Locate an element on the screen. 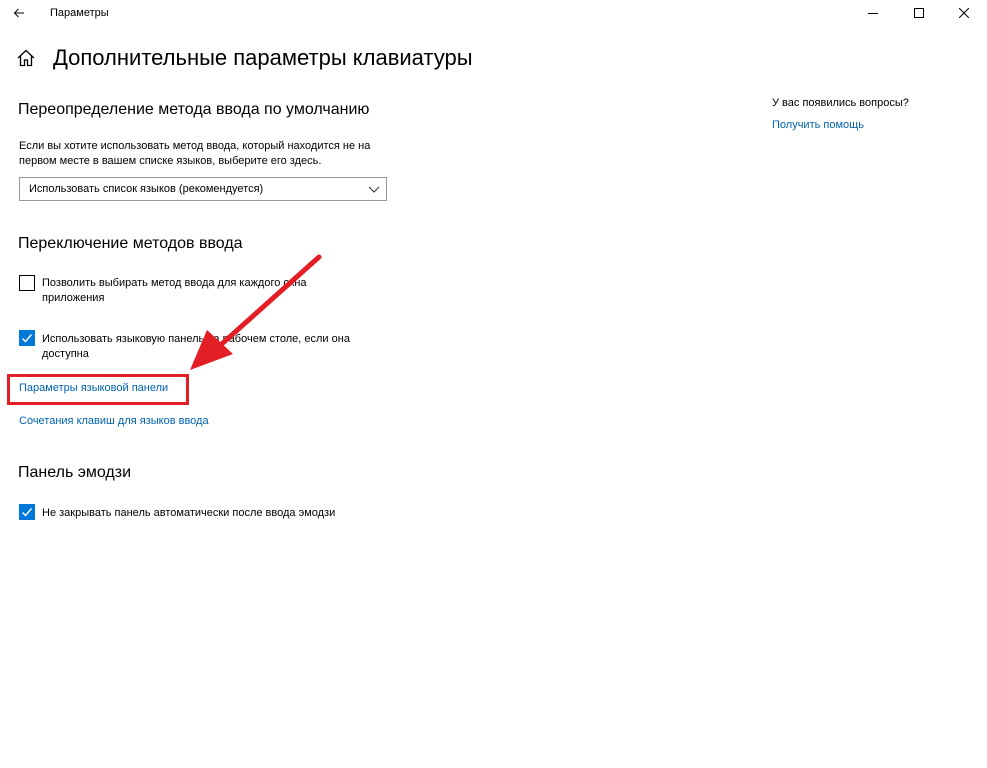  highlight-box is located at coordinates (98, 389).